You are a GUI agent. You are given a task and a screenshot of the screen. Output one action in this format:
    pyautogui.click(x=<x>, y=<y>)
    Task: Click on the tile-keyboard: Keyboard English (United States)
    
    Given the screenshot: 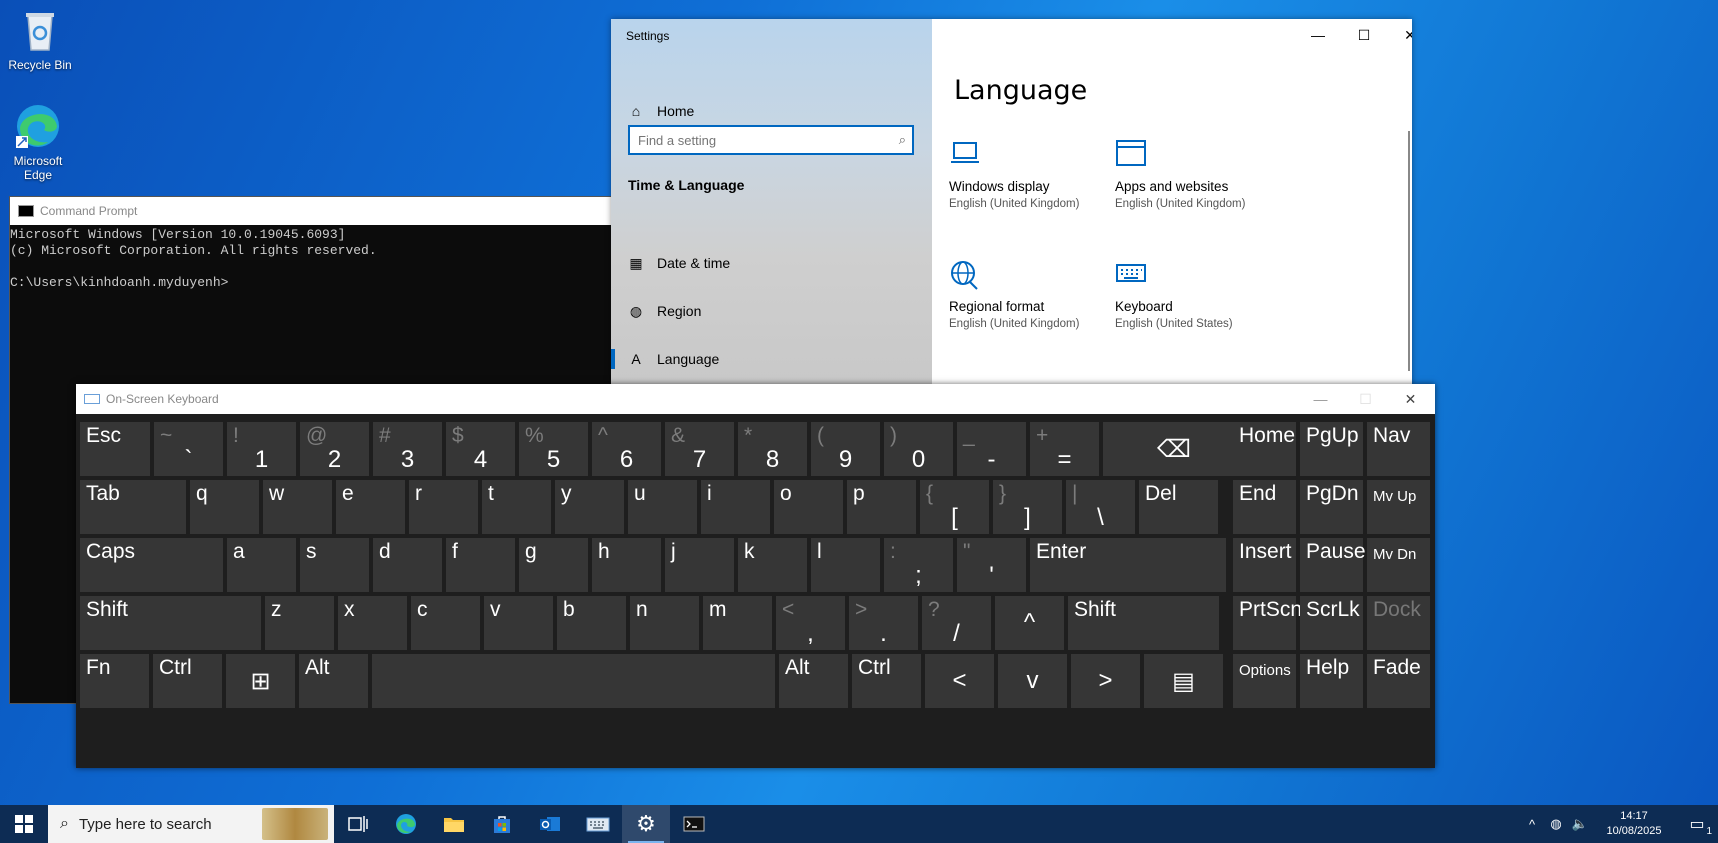 What is the action you would take?
    pyautogui.click(x=1195, y=294)
    